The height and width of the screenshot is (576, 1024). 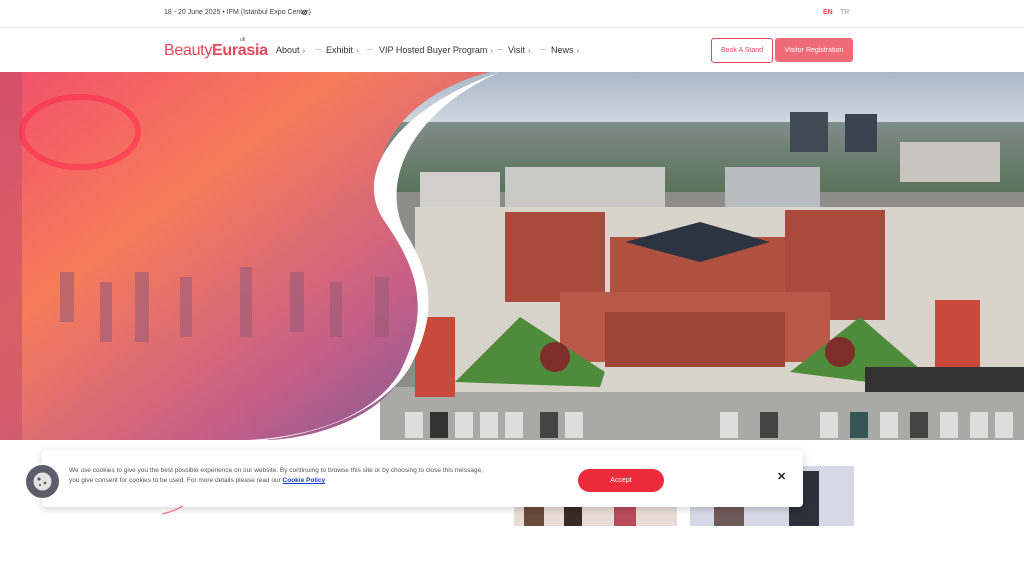 I want to click on map-pin-icon, so click(x=304, y=12).